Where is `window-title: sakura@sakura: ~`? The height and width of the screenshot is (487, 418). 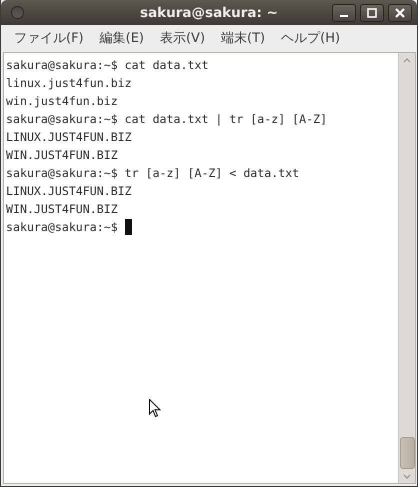 window-title: sakura@sakura: ~ is located at coordinates (209, 12).